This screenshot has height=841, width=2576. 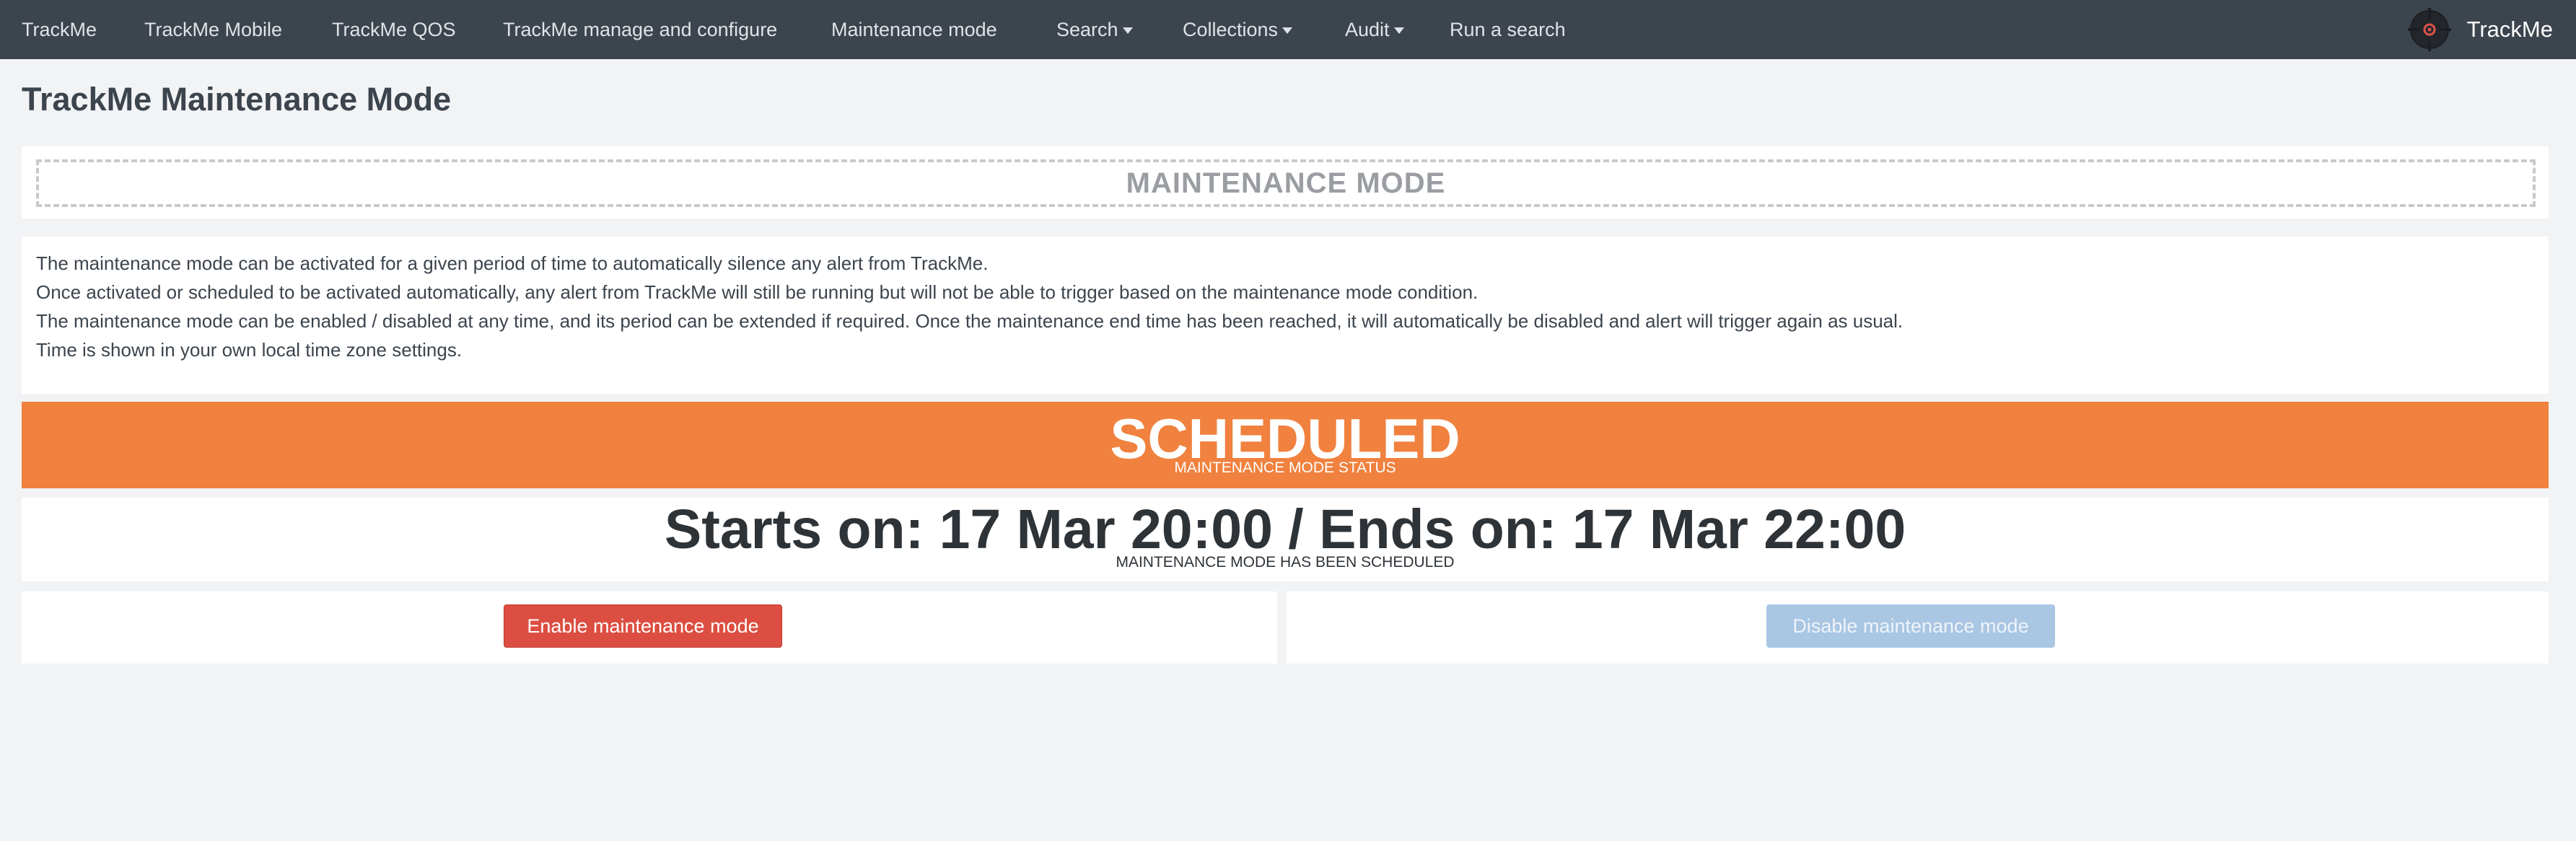 I want to click on enable-maintenance-mode-button: Enable maintenance mode, so click(x=643, y=626).